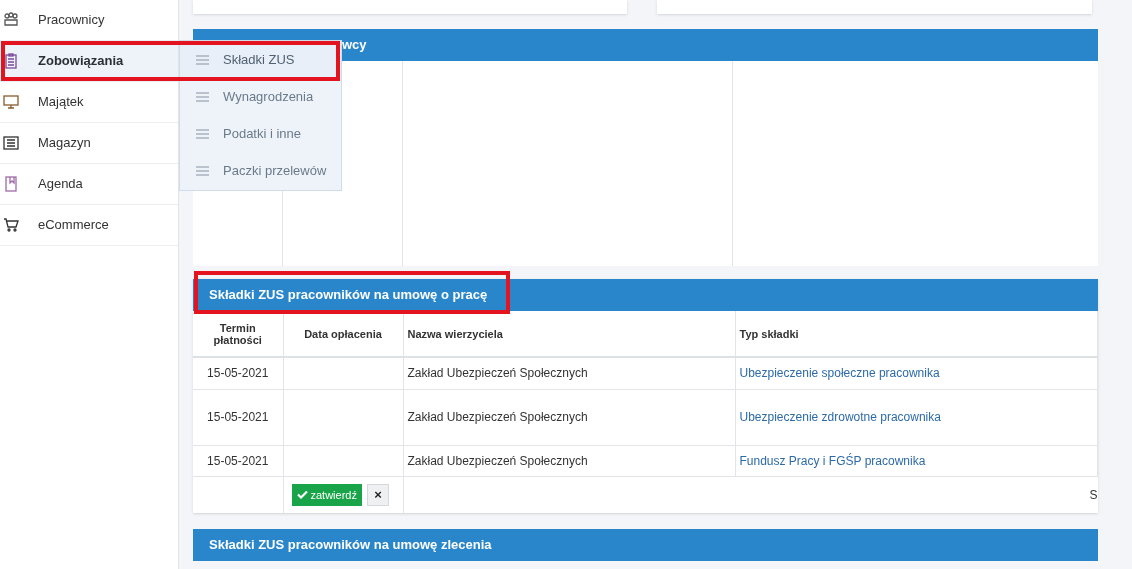  Describe the element at coordinates (350, 545) in the screenshot. I see `panel-title: Składki ZUS pracowników na umowę zlecenia` at that location.